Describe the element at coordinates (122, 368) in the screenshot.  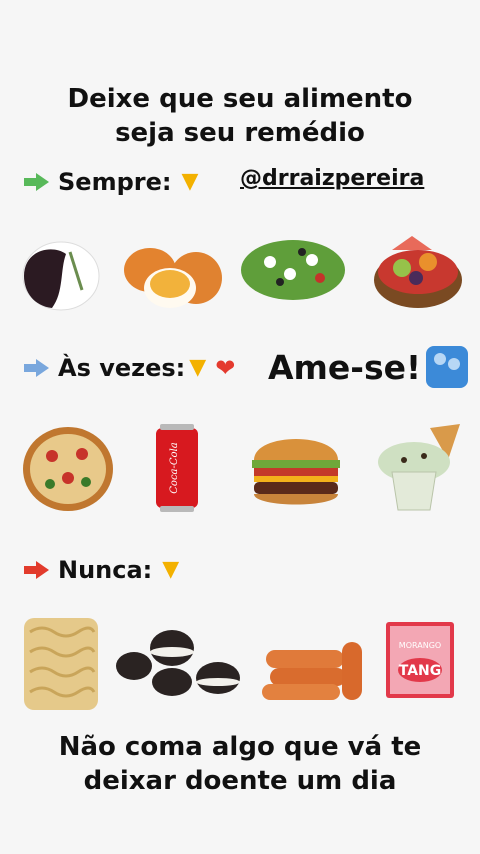
I see `as-vezes-label: Às vezes:` at that location.